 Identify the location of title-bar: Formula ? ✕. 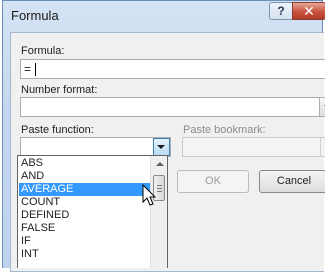
(164, 16).